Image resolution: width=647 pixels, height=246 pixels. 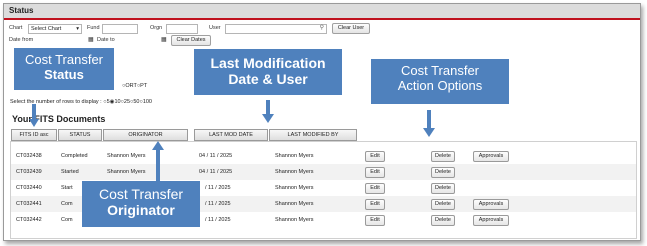 What do you see at coordinates (106, 40) in the screenshot?
I see `date-to-label: Date to` at bounding box center [106, 40].